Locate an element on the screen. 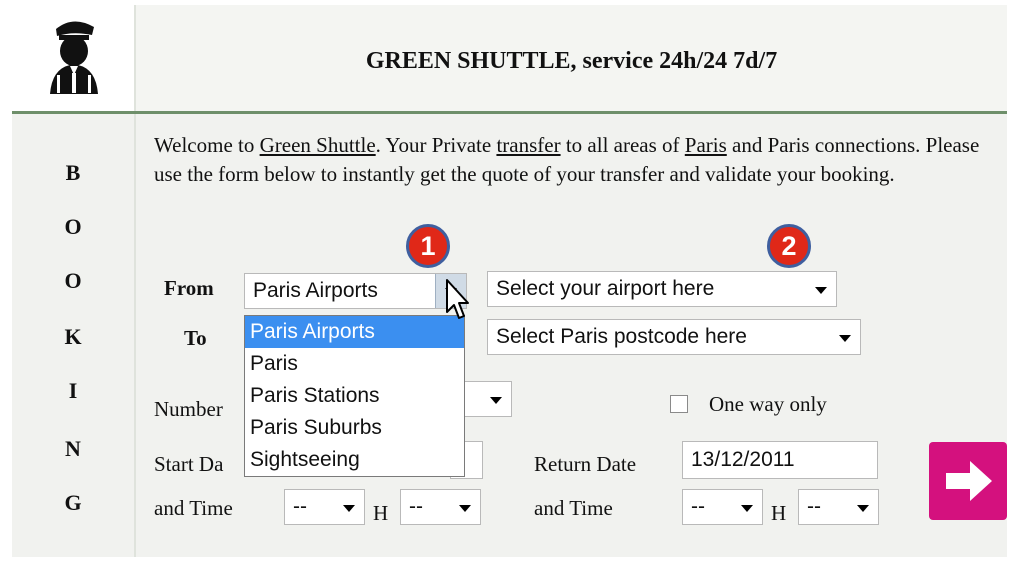  from-type-select: Paris Airports is located at coordinates (355, 291).